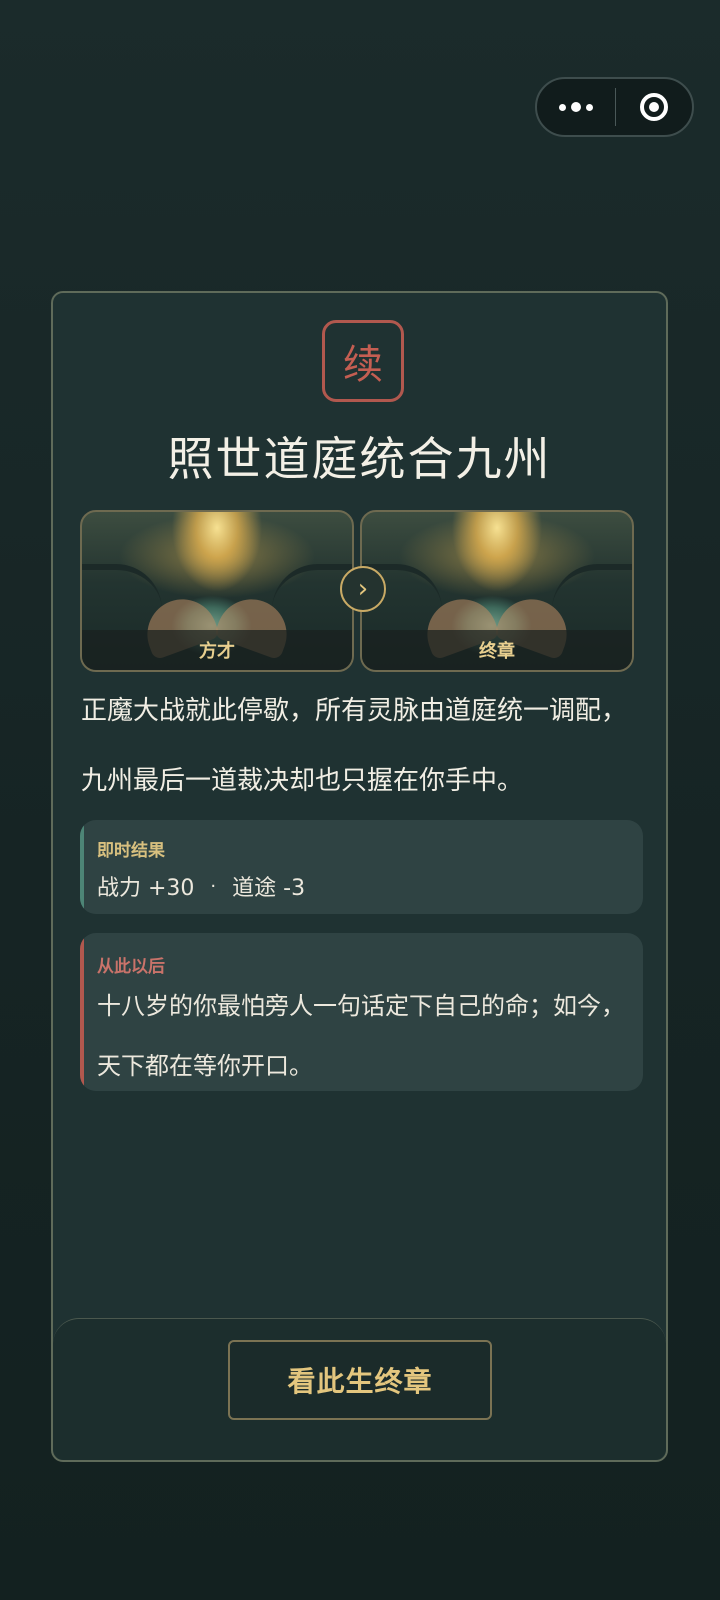 The width and height of the screenshot is (720, 1600). I want to click on target-circle-icon, so click(654, 107).